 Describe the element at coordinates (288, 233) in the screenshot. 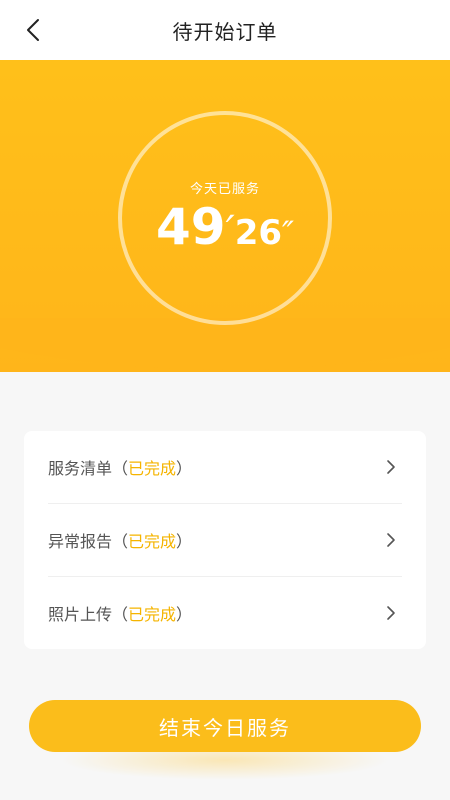

I see `second-mark: ″` at that location.